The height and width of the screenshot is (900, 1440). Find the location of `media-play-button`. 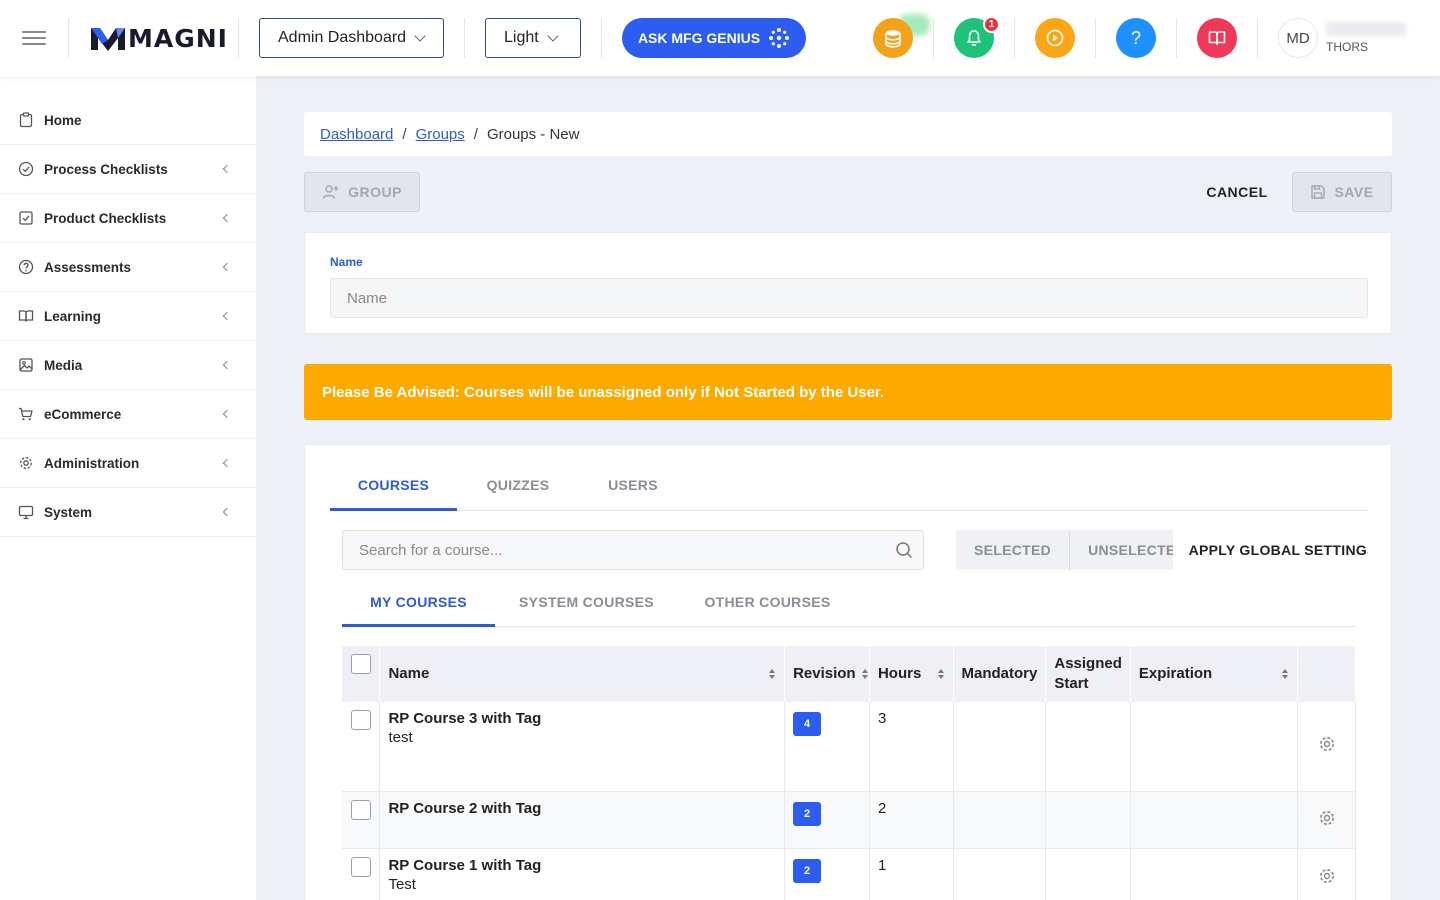

media-play-button is located at coordinates (1055, 38).